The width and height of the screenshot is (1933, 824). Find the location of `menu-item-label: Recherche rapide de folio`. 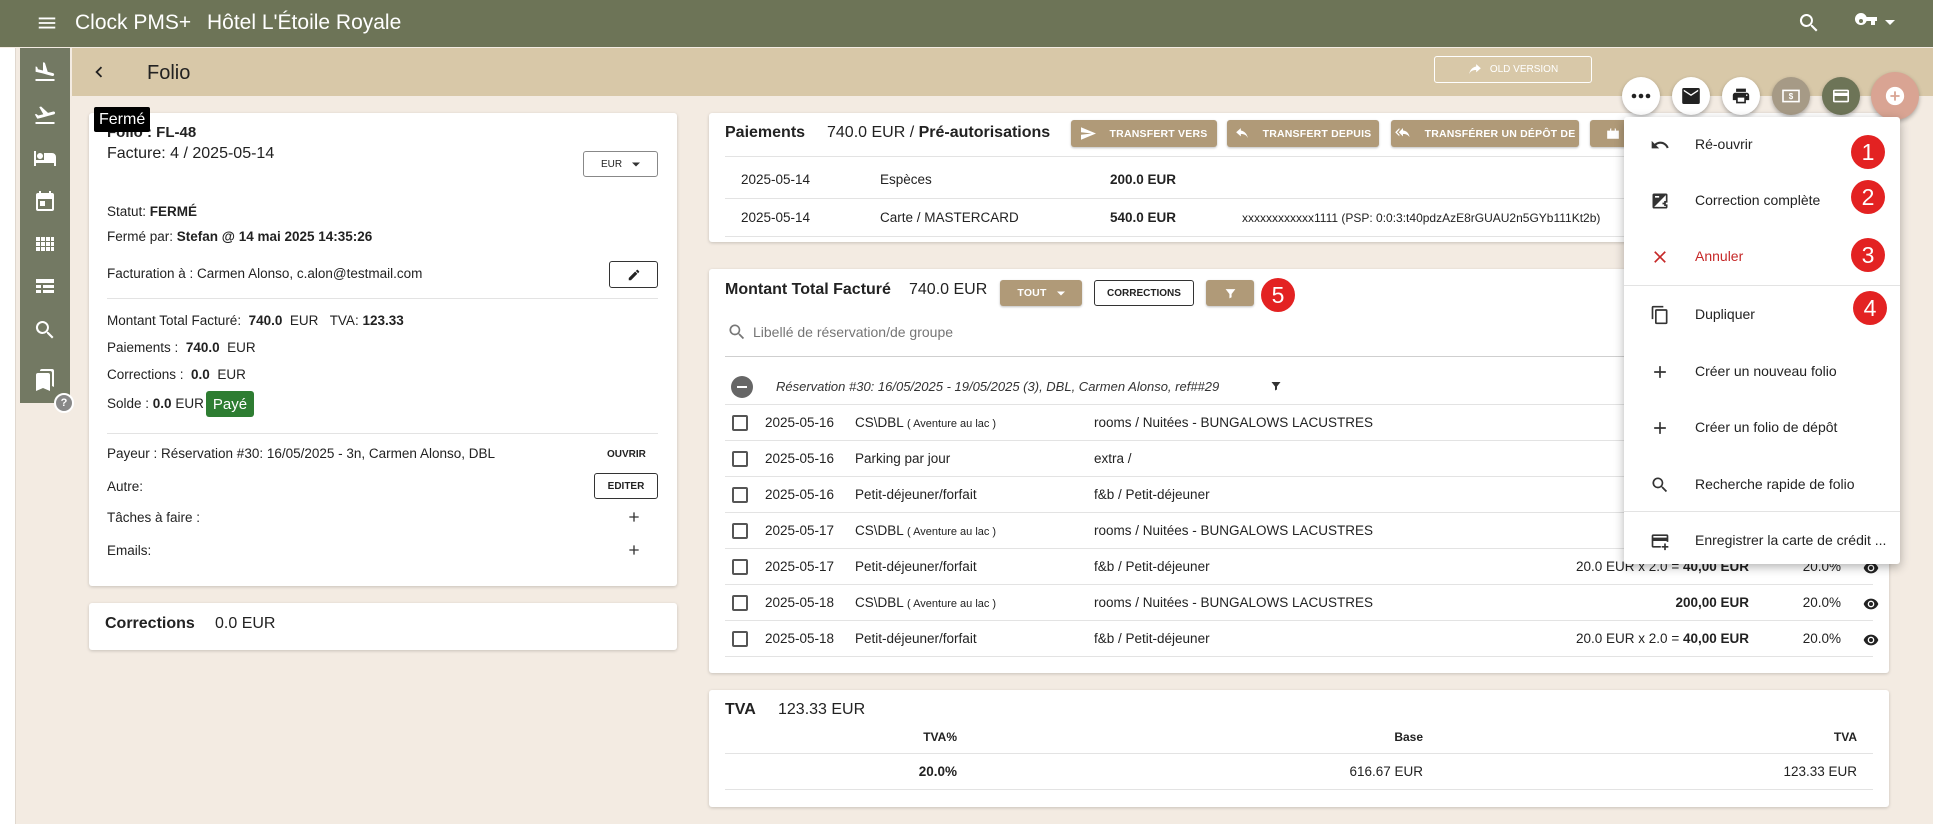

menu-item-label: Recherche rapide de folio is located at coordinates (1775, 484).